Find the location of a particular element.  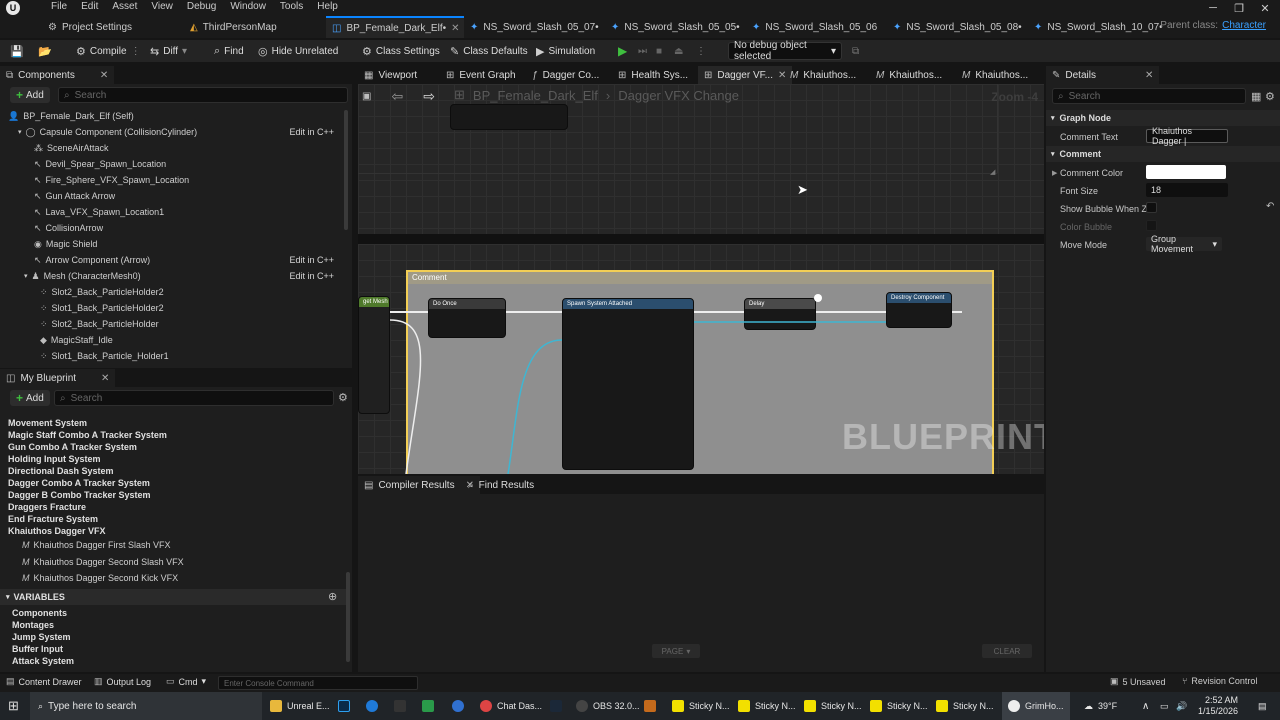

windows-start-icon: ⊞ is located at coordinates (13, 706).